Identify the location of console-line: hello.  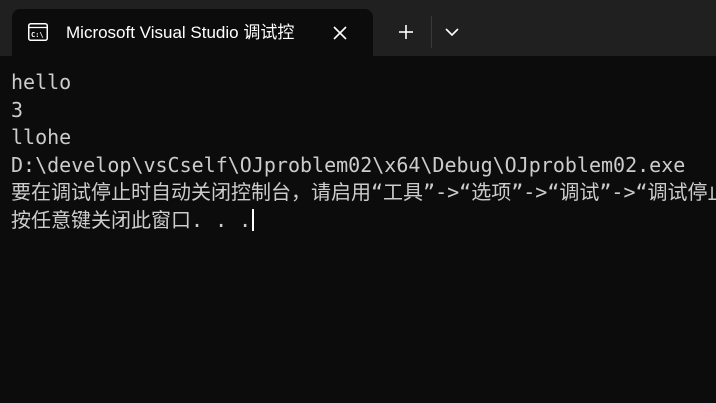
(41, 82).